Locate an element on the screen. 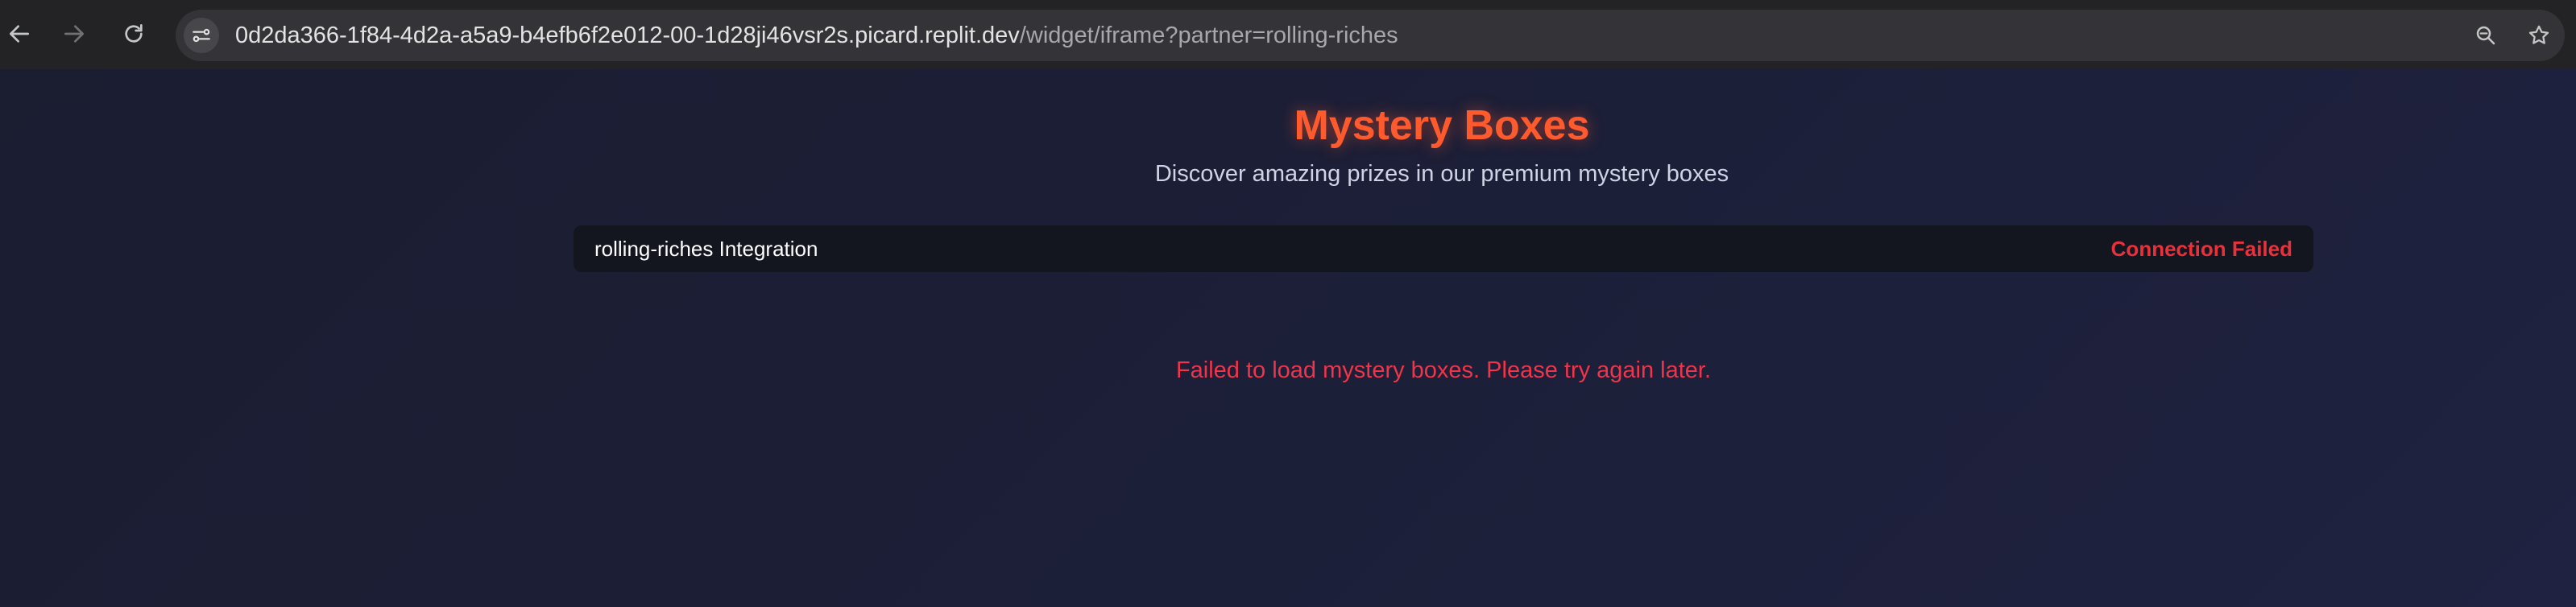  connection-status-badge: Connection Failed is located at coordinates (2201, 249).